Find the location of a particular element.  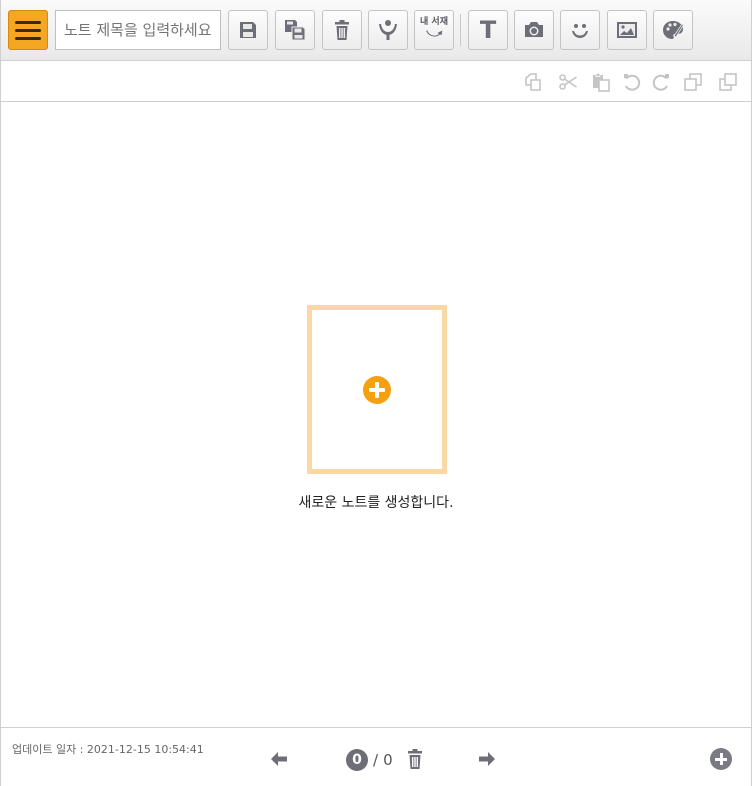

share-icon is located at coordinates (388, 30).